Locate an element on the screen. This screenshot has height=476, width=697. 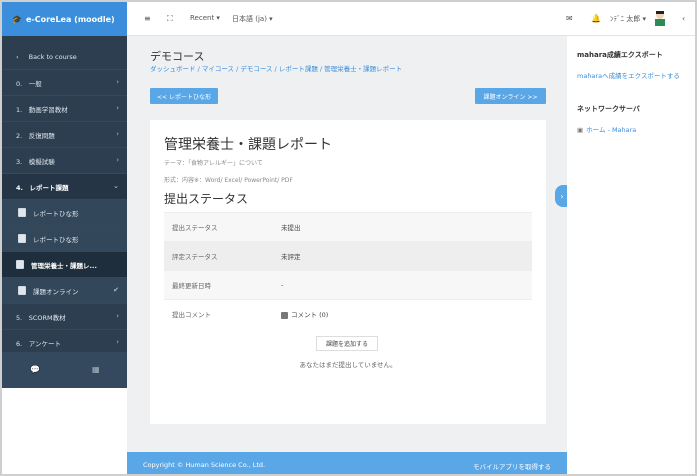
sidebar-item-video: 1. 動画学習教材 › is located at coordinates (64, 109).